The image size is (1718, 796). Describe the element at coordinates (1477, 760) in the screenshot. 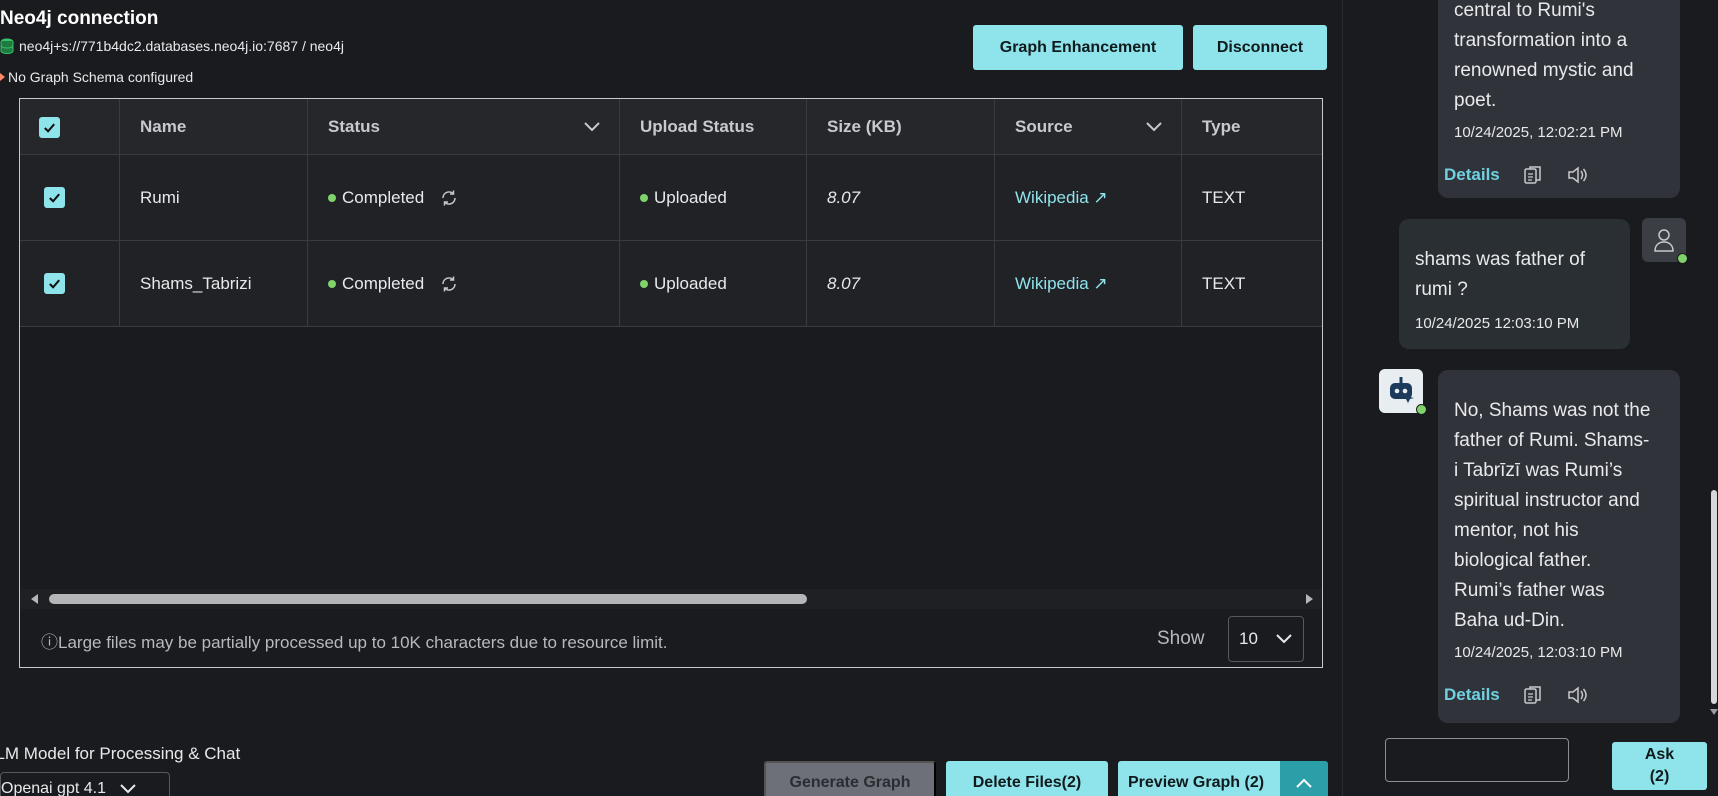

I see `chat-input` at that location.